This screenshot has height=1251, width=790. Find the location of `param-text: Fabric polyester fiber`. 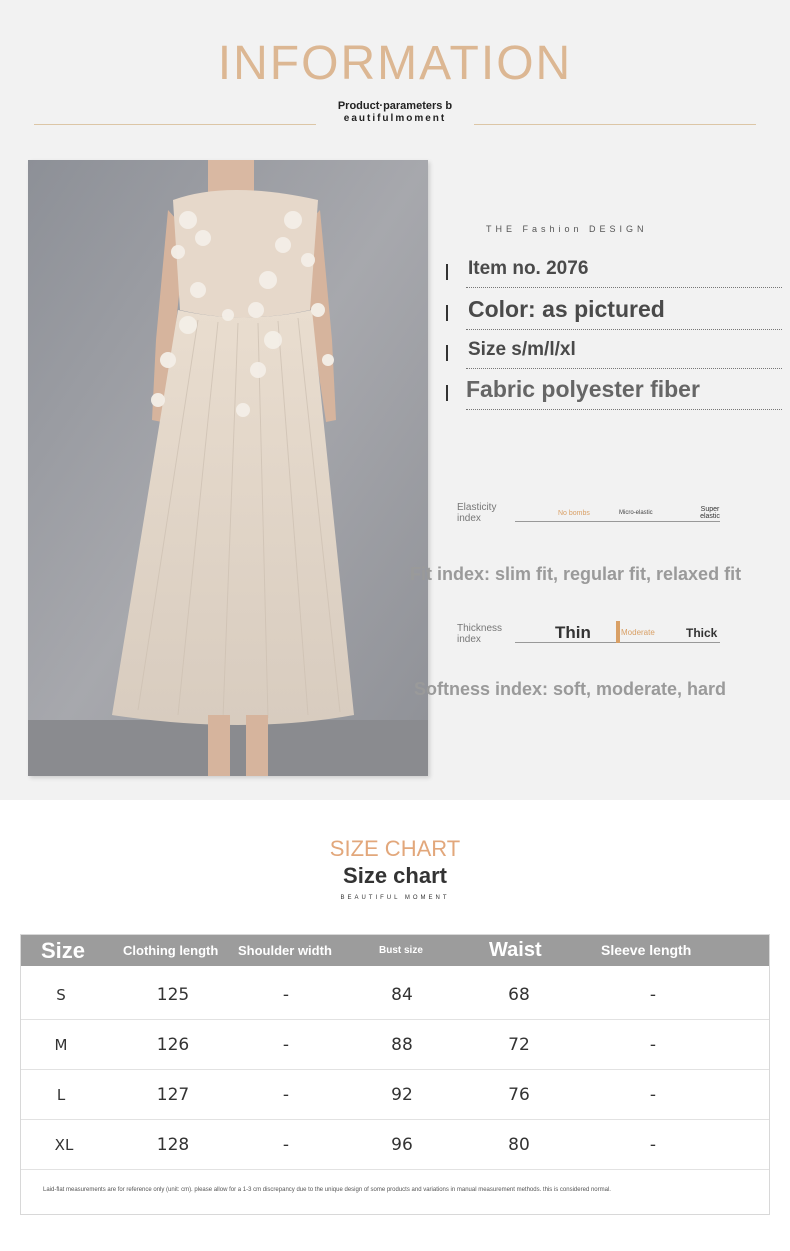

param-text: Fabric polyester fiber is located at coordinates (583, 389).